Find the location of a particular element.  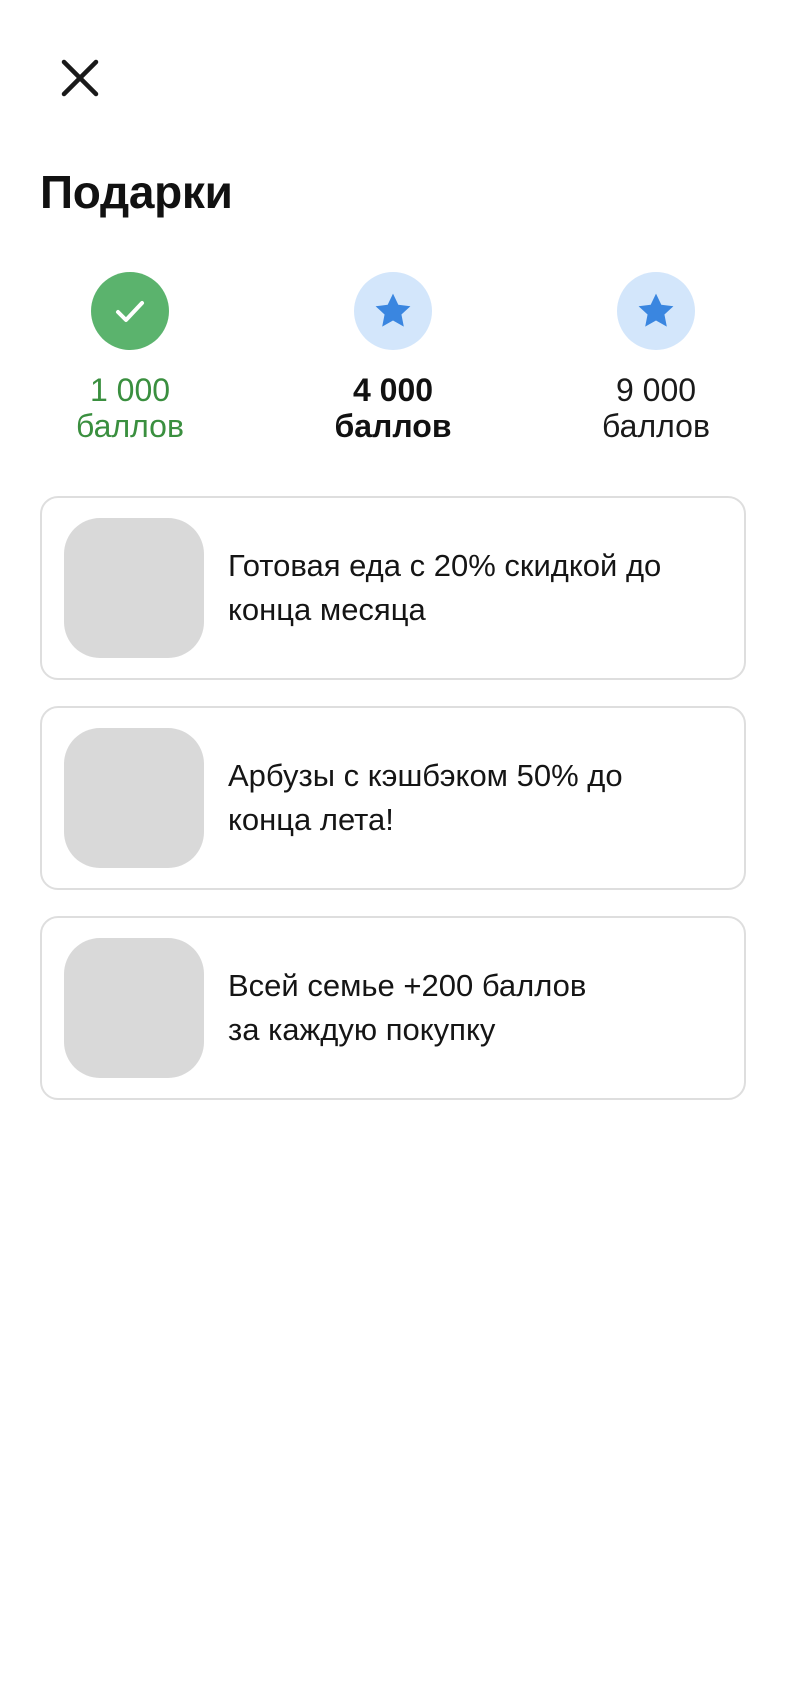

page-title: Подарки is located at coordinates (136, 192).